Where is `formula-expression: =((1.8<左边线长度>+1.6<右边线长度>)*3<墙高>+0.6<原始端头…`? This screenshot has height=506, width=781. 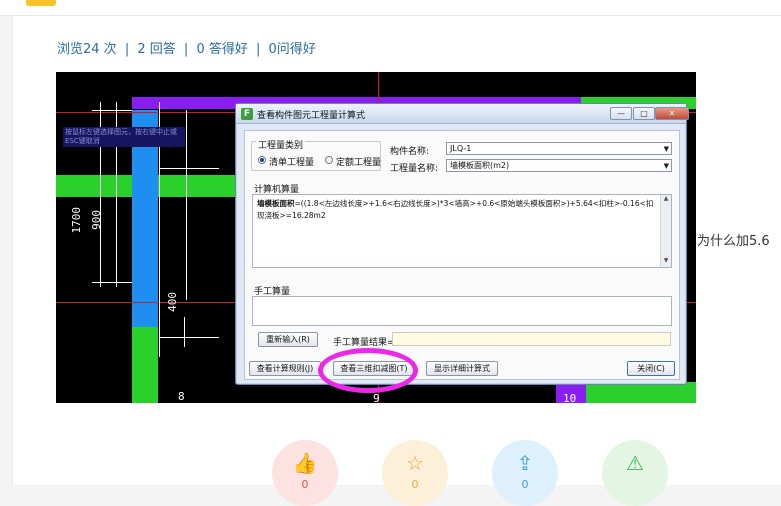
formula-expression: =((1.8<左边线长度>+1.6<右边线长度>)*3<墙高>+0.6<原始端头… is located at coordinates (455, 209).